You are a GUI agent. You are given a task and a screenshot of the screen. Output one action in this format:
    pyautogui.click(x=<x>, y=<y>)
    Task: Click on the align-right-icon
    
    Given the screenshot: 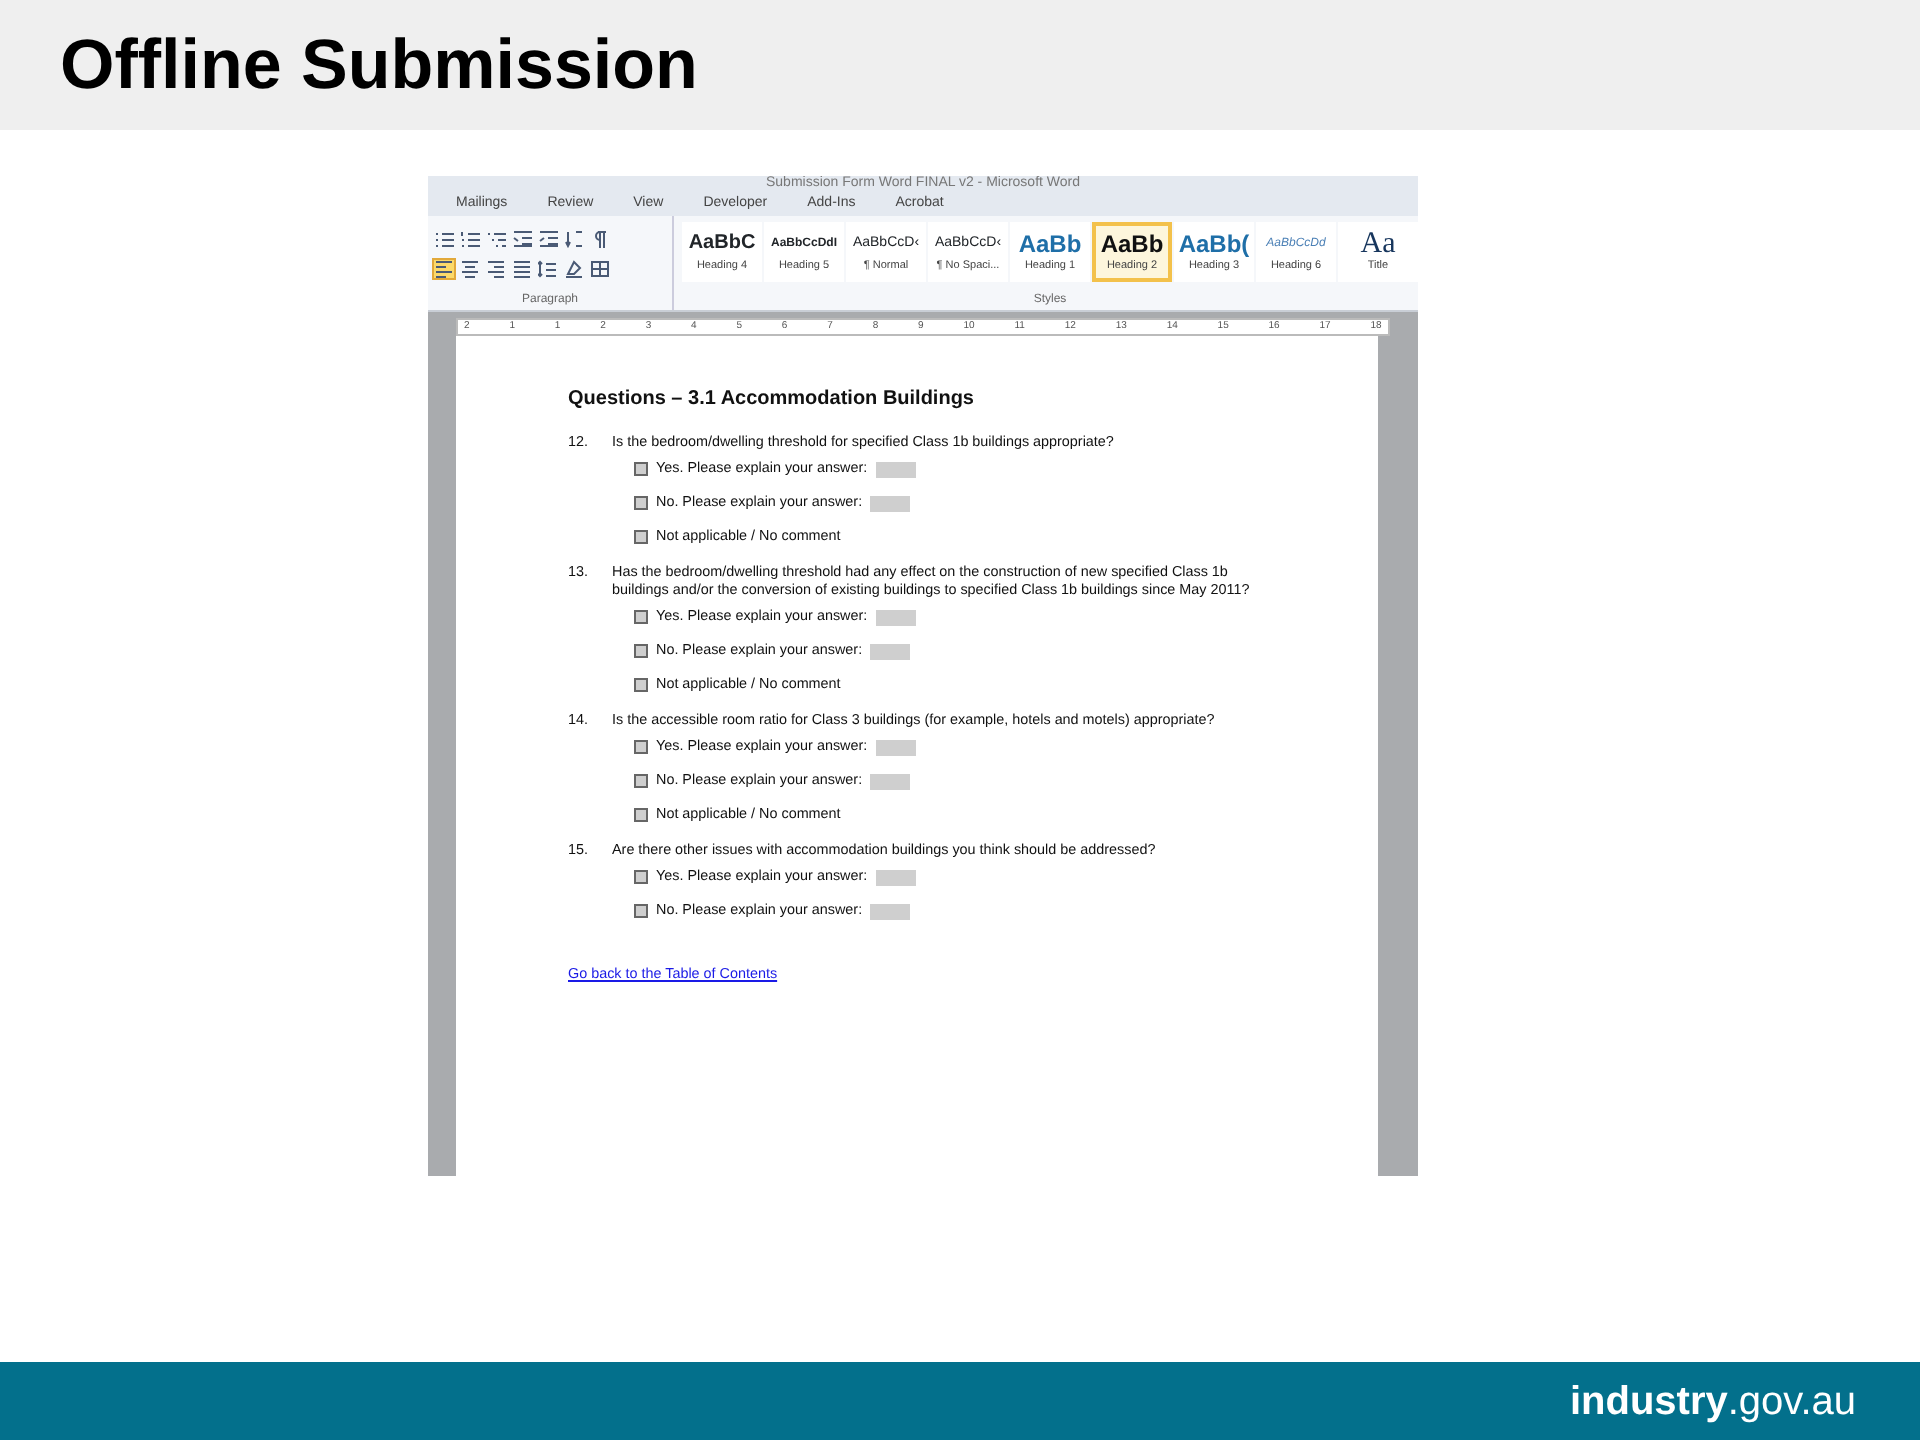 What is the action you would take?
    pyautogui.click(x=496, y=269)
    